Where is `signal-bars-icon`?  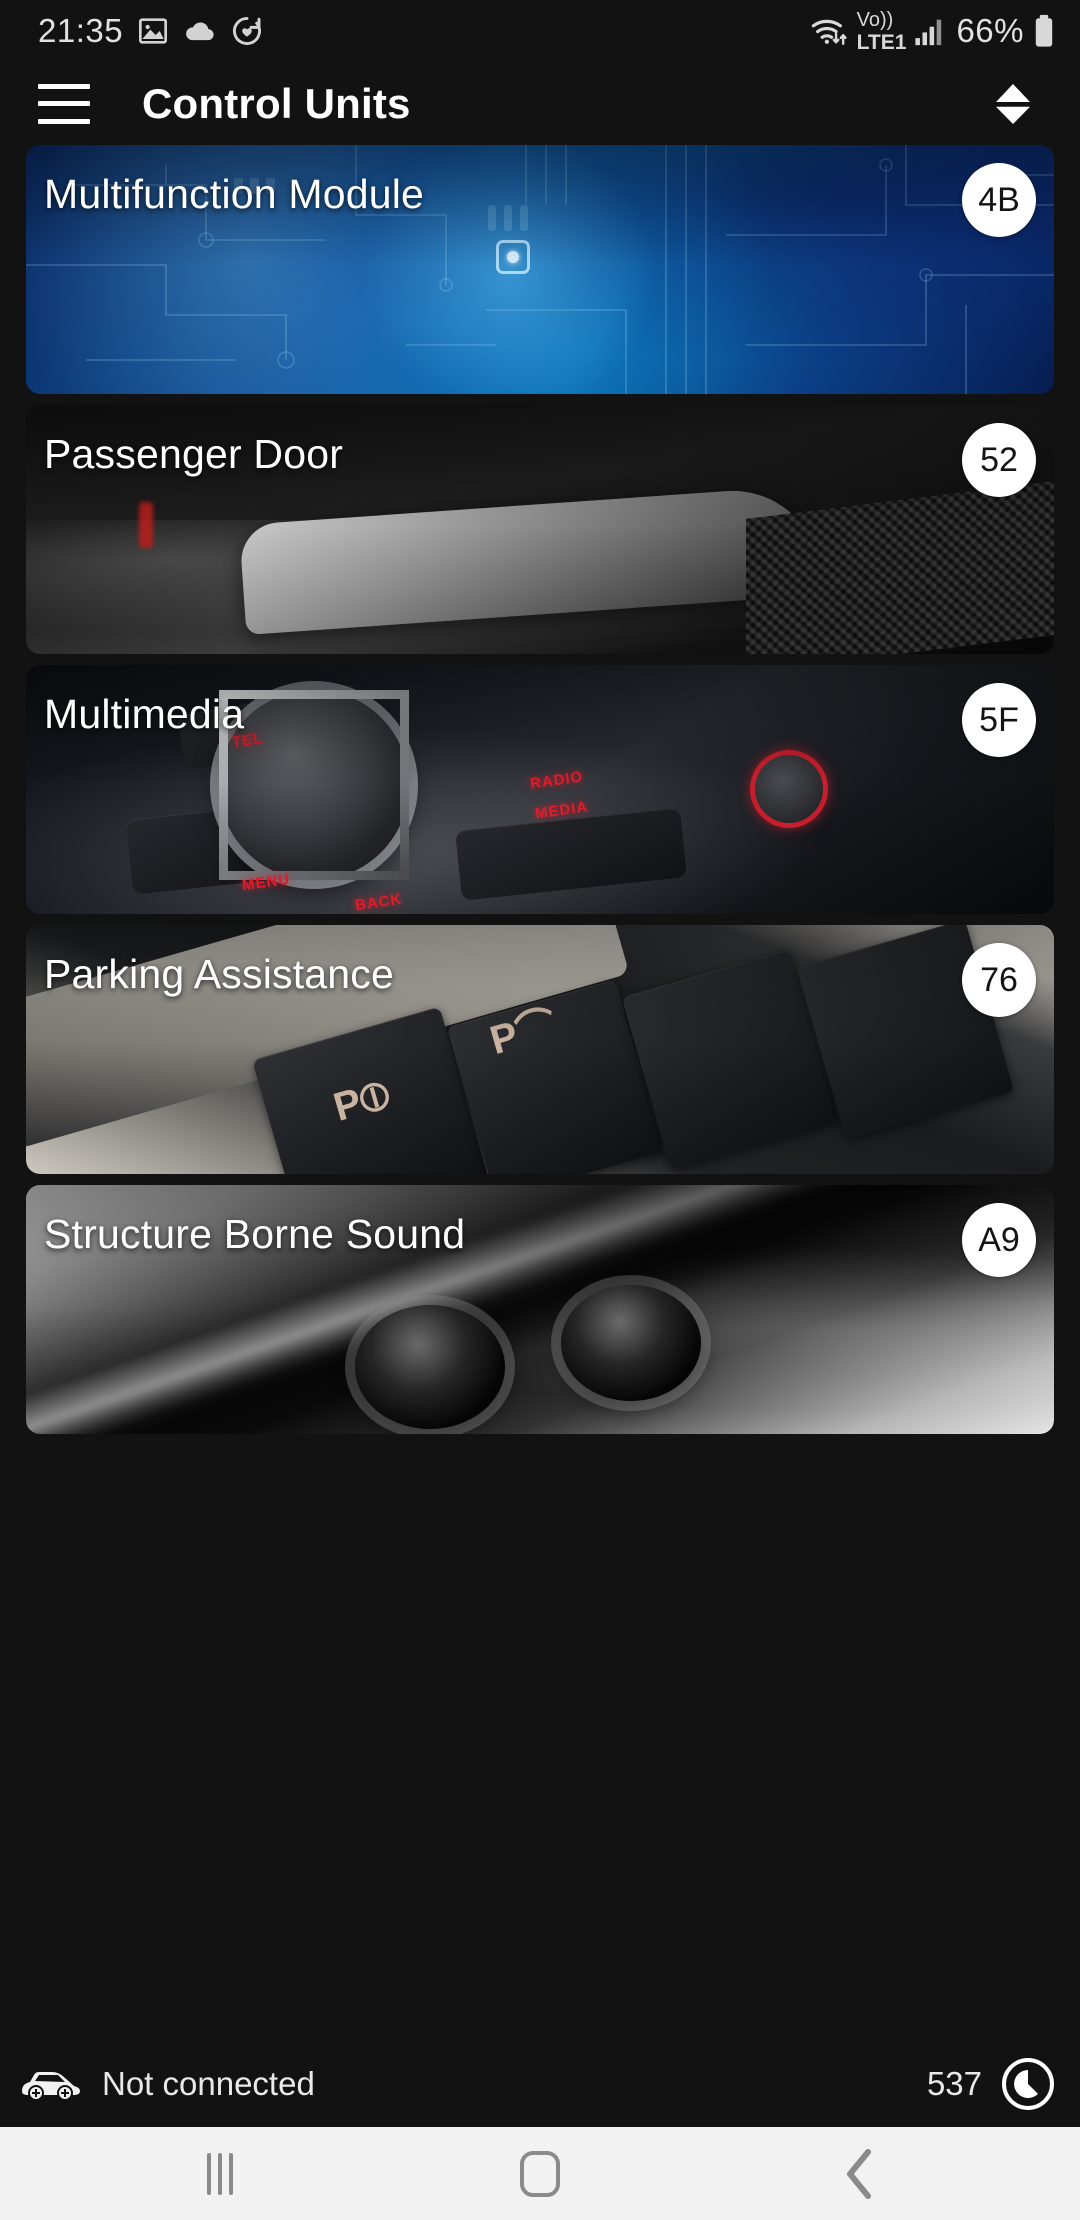 signal-bars-icon is located at coordinates (931, 31).